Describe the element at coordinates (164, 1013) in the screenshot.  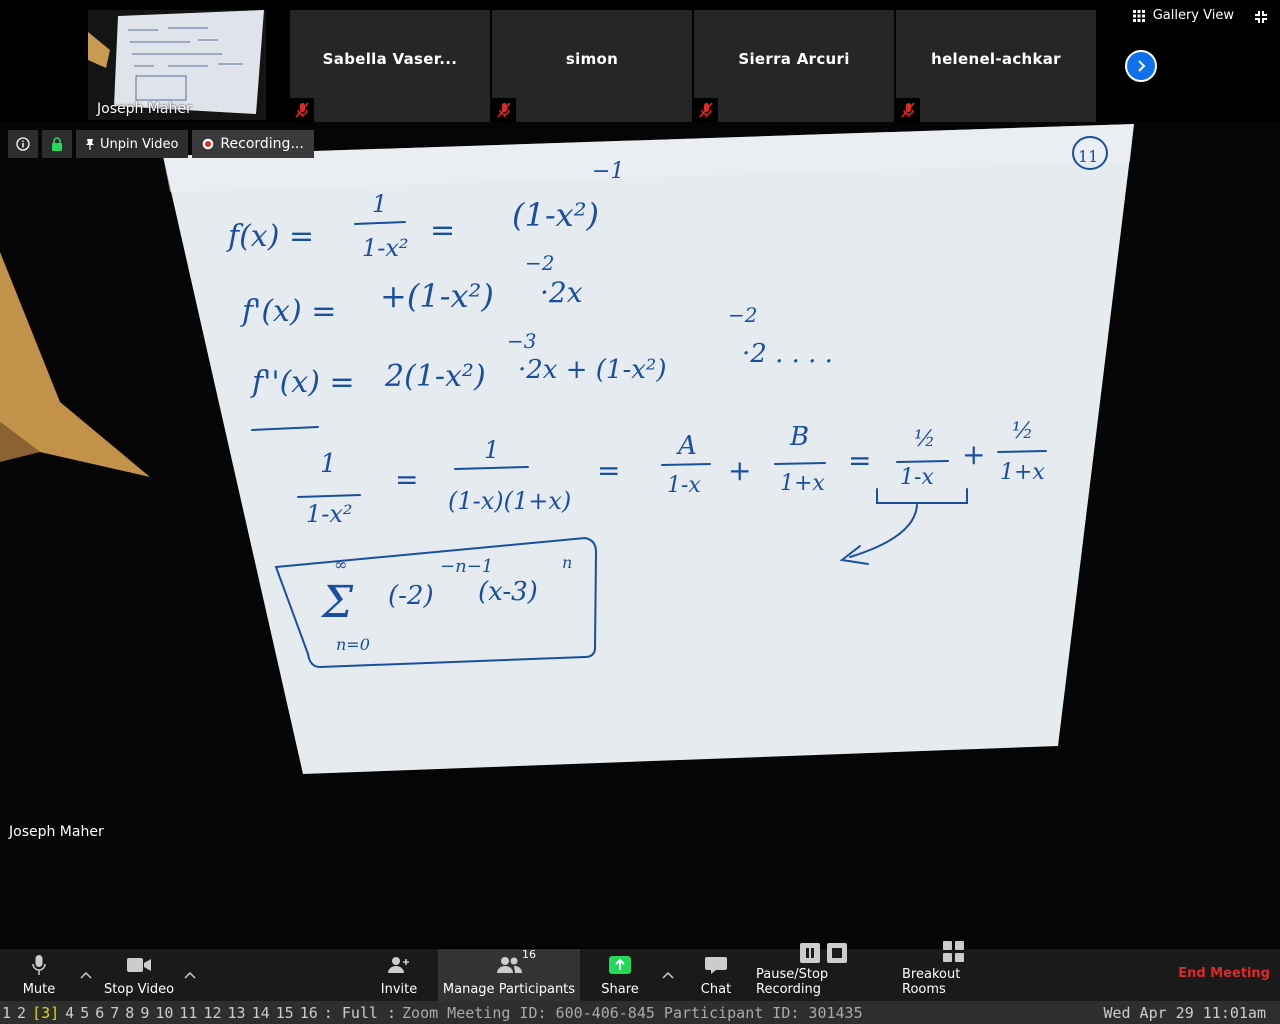
I see `workspace-item: 10` at that location.